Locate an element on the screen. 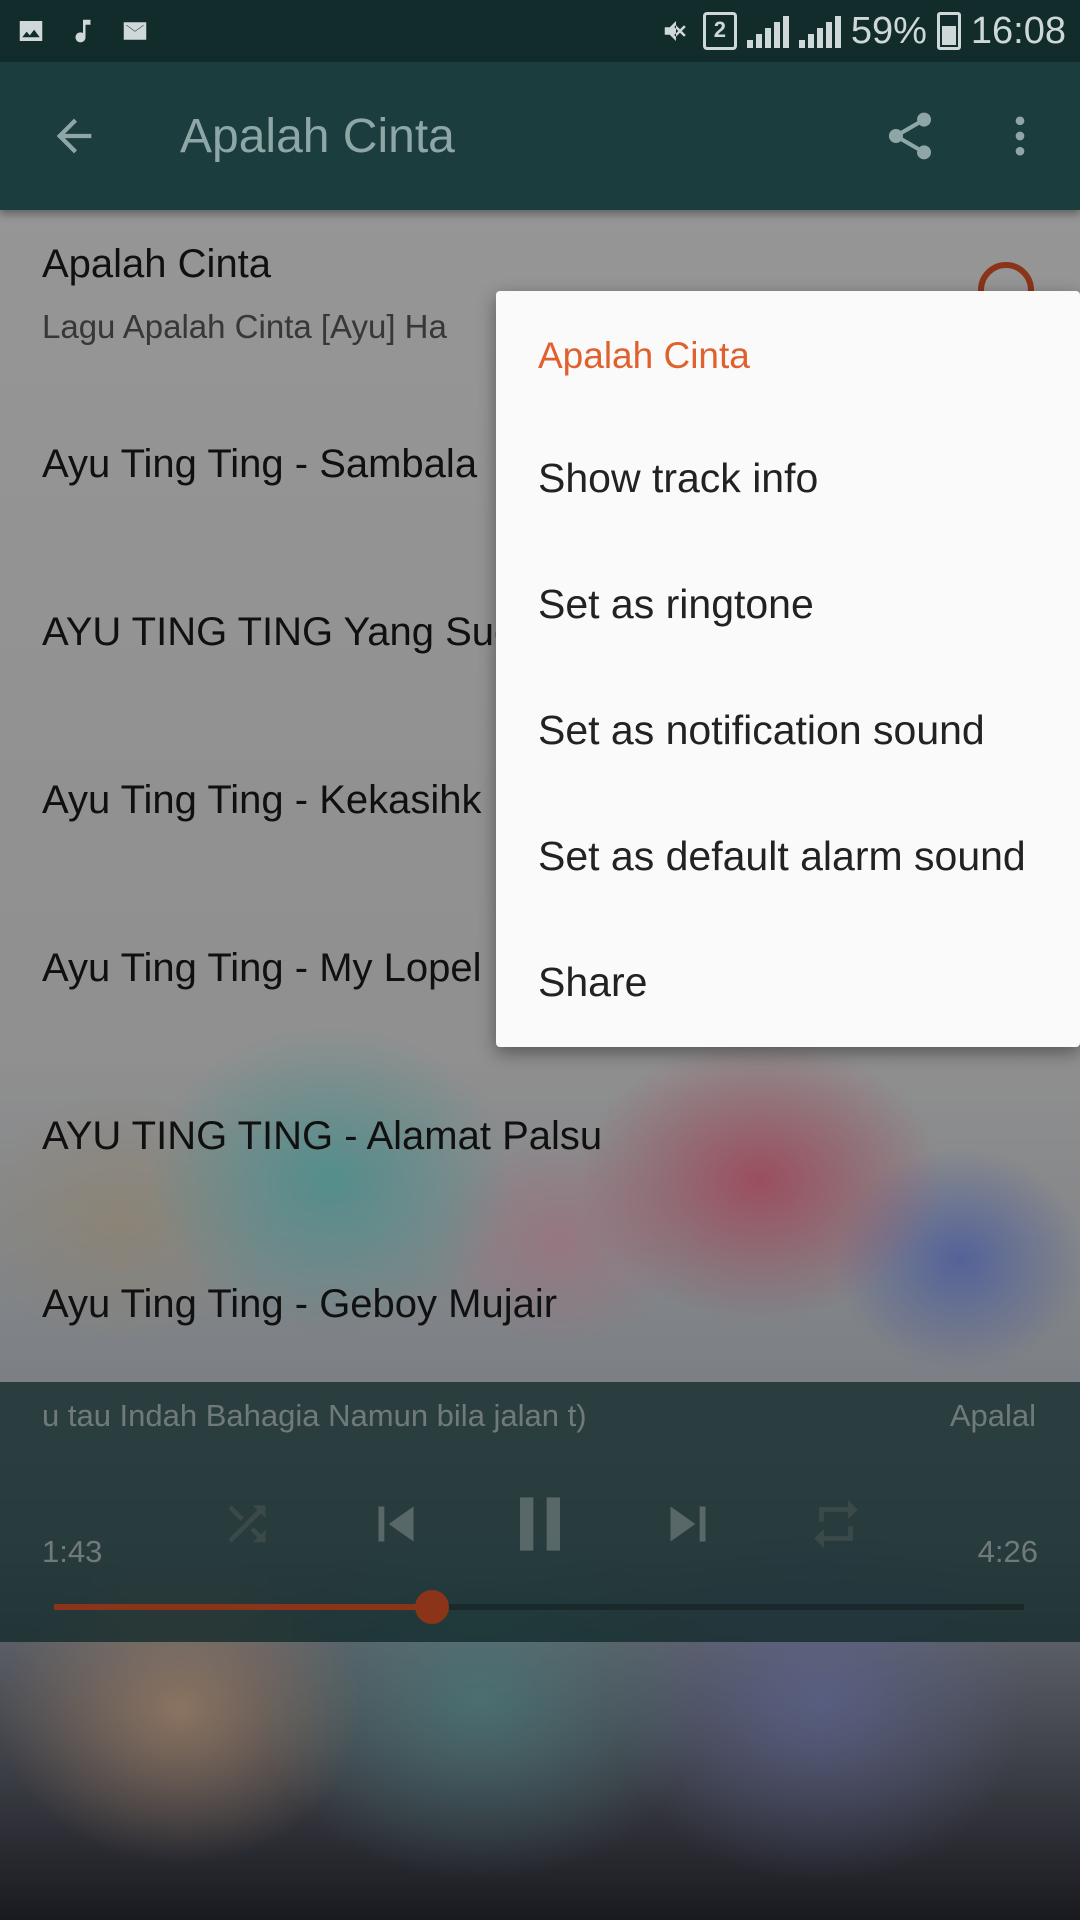  overflow-menu-button is located at coordinates (1020, 136).